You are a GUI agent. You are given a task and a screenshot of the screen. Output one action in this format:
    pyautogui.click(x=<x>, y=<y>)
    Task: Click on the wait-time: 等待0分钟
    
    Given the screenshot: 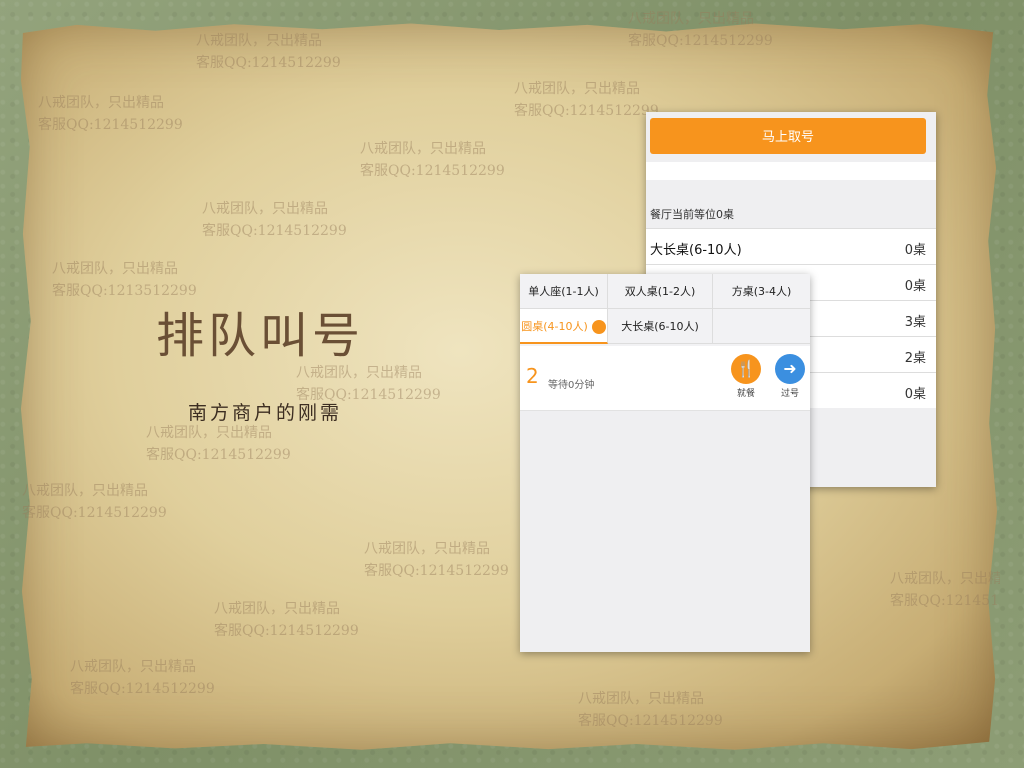 What is the action you would take?
    pyautogui.click(x=571, y=385)
    